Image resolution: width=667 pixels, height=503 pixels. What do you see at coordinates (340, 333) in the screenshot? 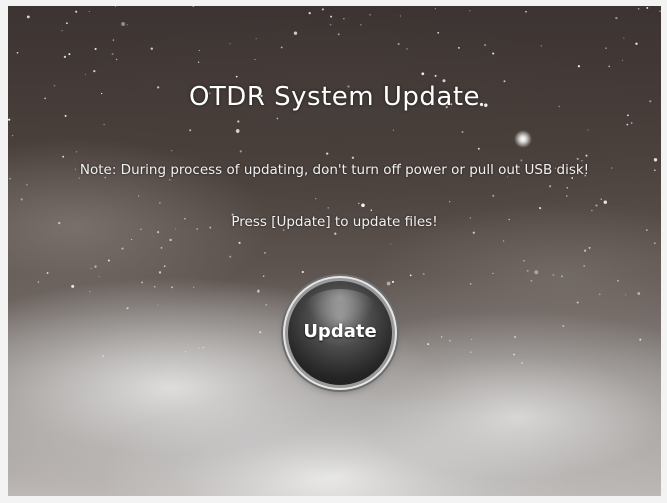
I see `update-button: Update` at bounding box center [340, 333].